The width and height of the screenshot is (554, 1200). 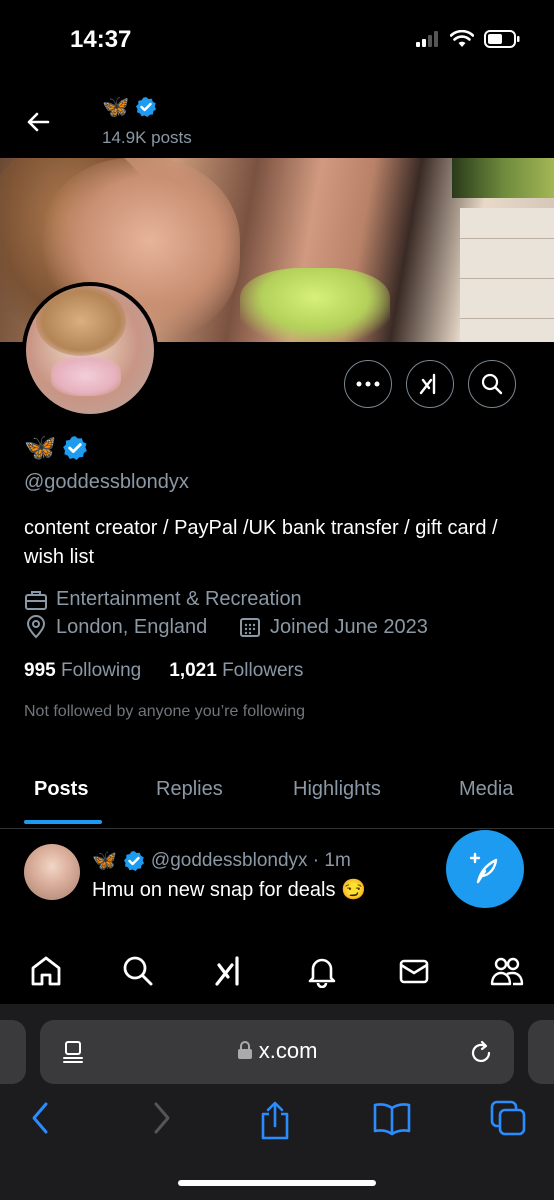 What do you see at coordinates (40, 670) in the screenshot?
I see `following-count: 995` at bounding box center [40, 670].